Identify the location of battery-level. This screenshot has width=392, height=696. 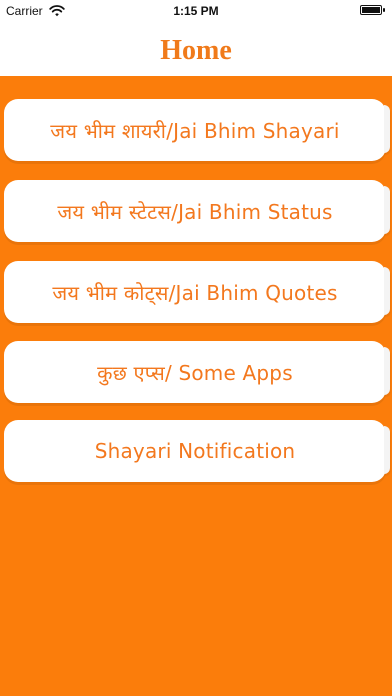
(371, 10).